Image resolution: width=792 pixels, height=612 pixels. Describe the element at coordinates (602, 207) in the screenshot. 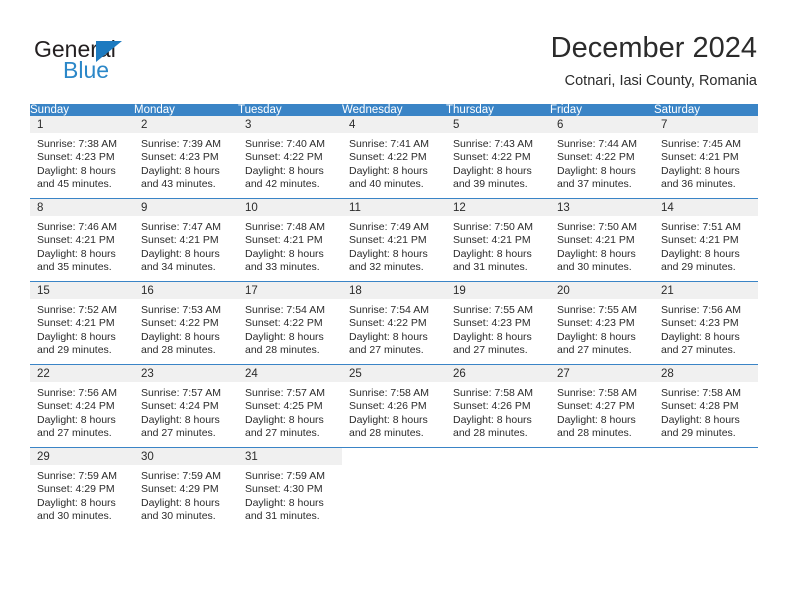

I see `day-number: 13` at that location.